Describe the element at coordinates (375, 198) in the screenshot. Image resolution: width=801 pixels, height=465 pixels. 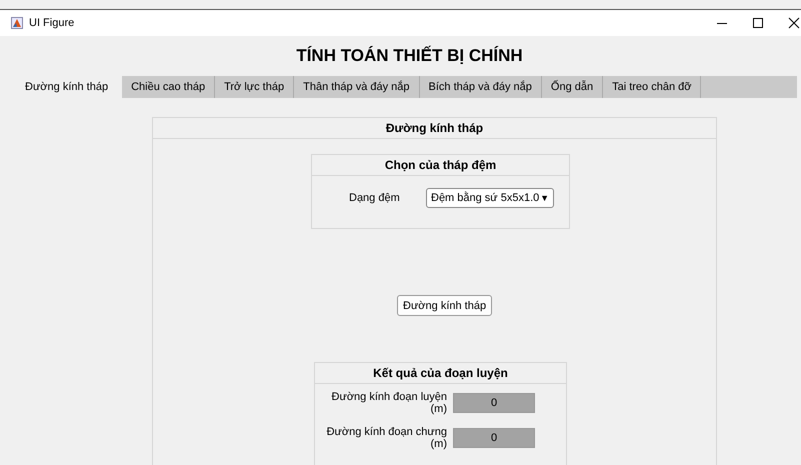
I see `field-label: Dạng đệm` at that location.